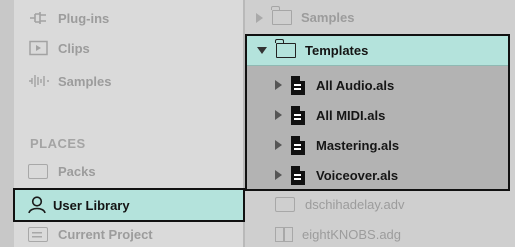 The width and height of the screenshot is (515, 247). I want to click on box-icon, so click(38, 171).